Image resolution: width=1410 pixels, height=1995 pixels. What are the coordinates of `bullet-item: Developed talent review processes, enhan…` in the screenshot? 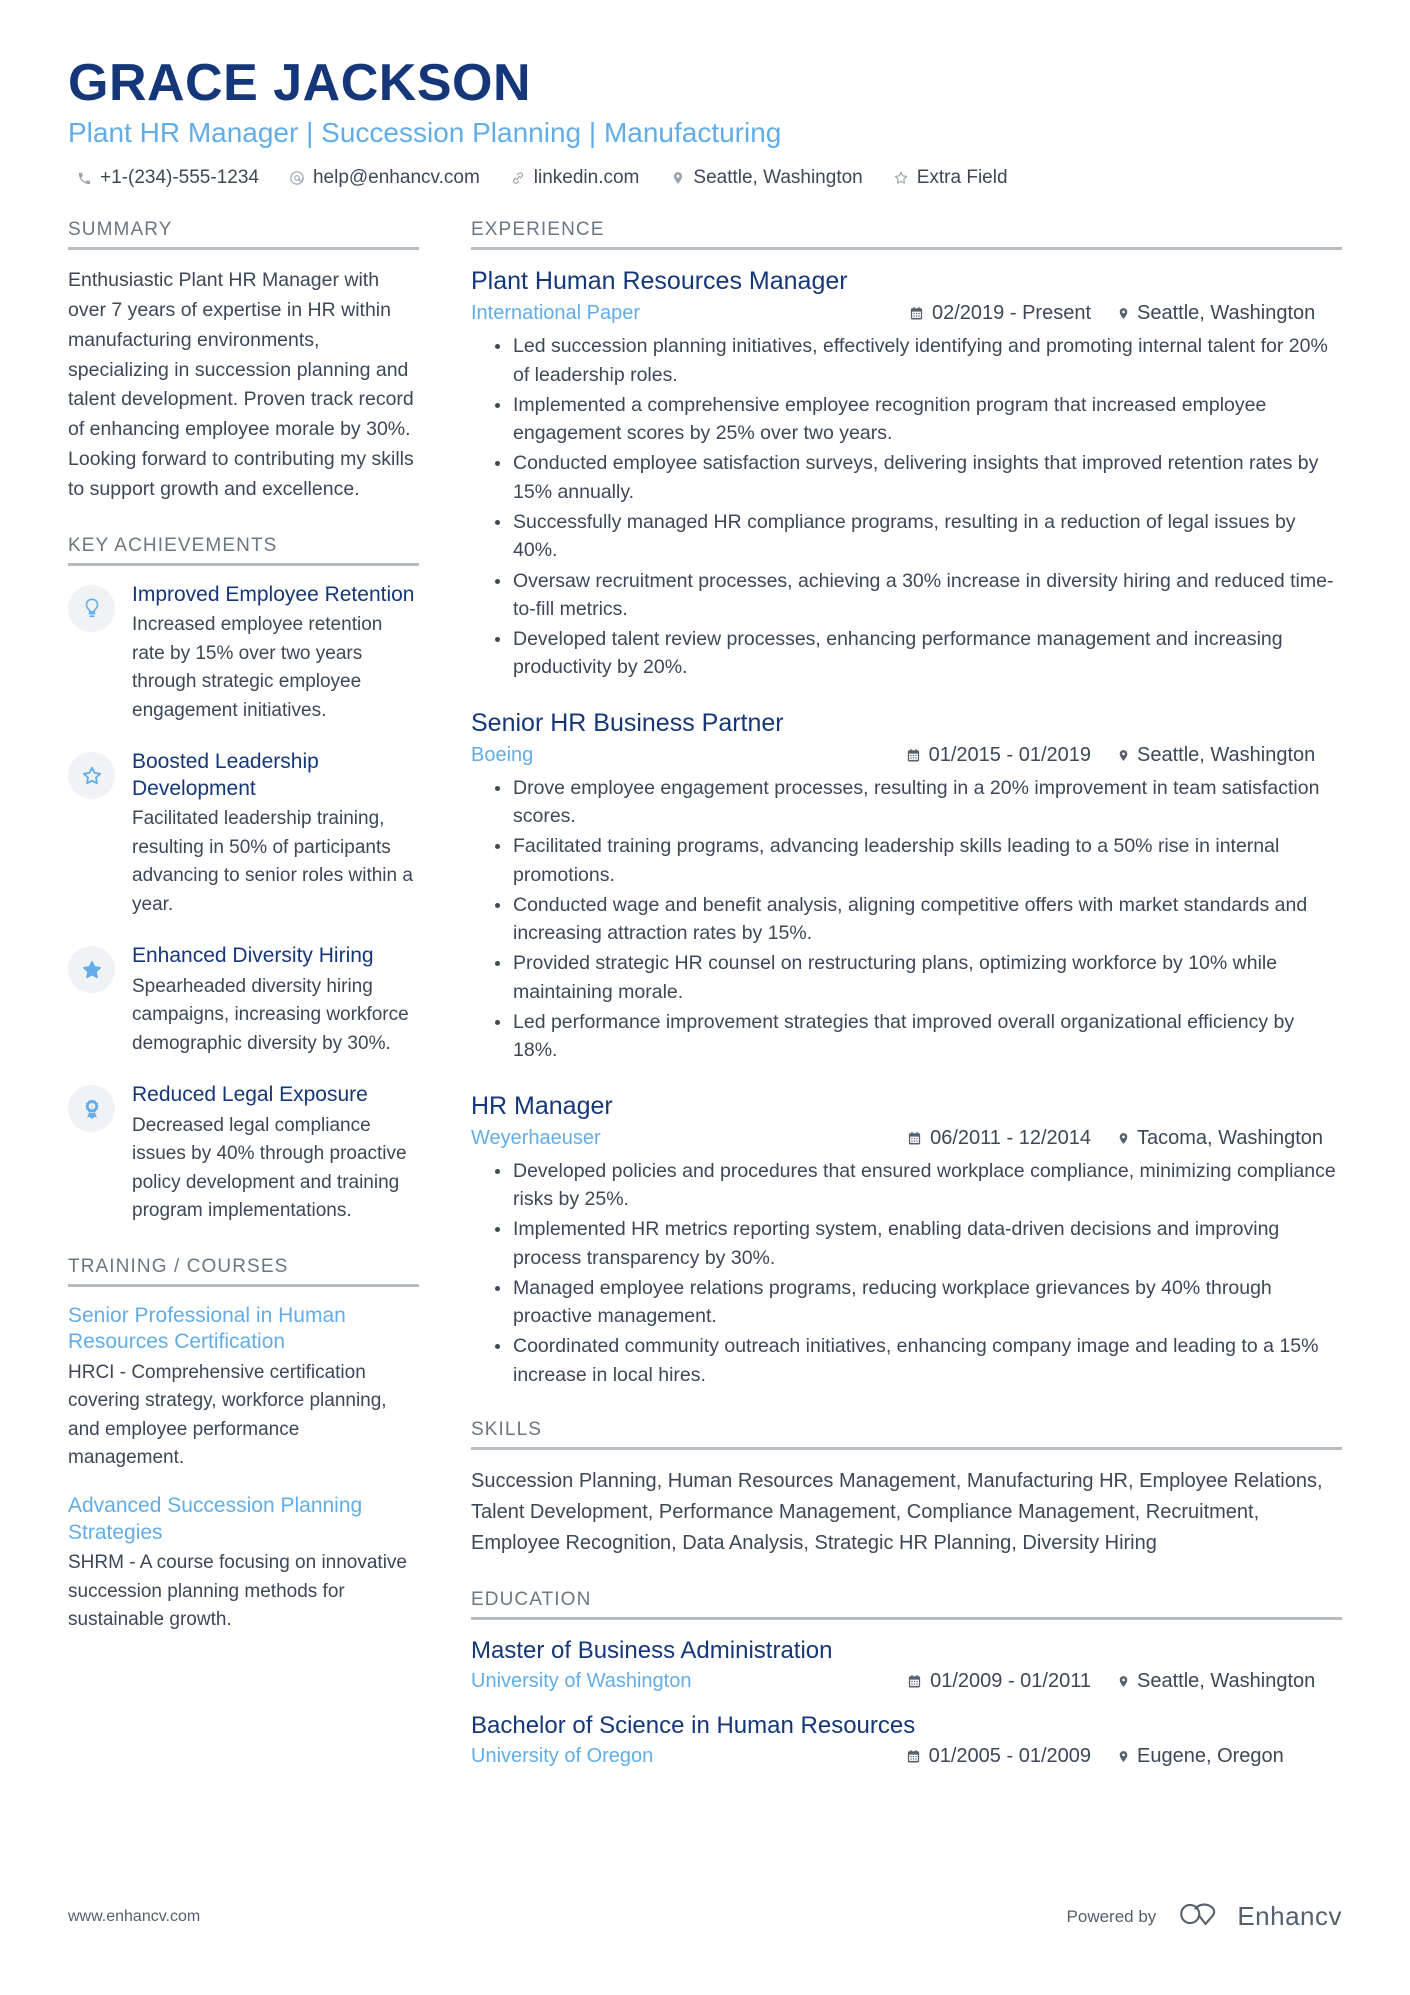 It's located at (917, 653).